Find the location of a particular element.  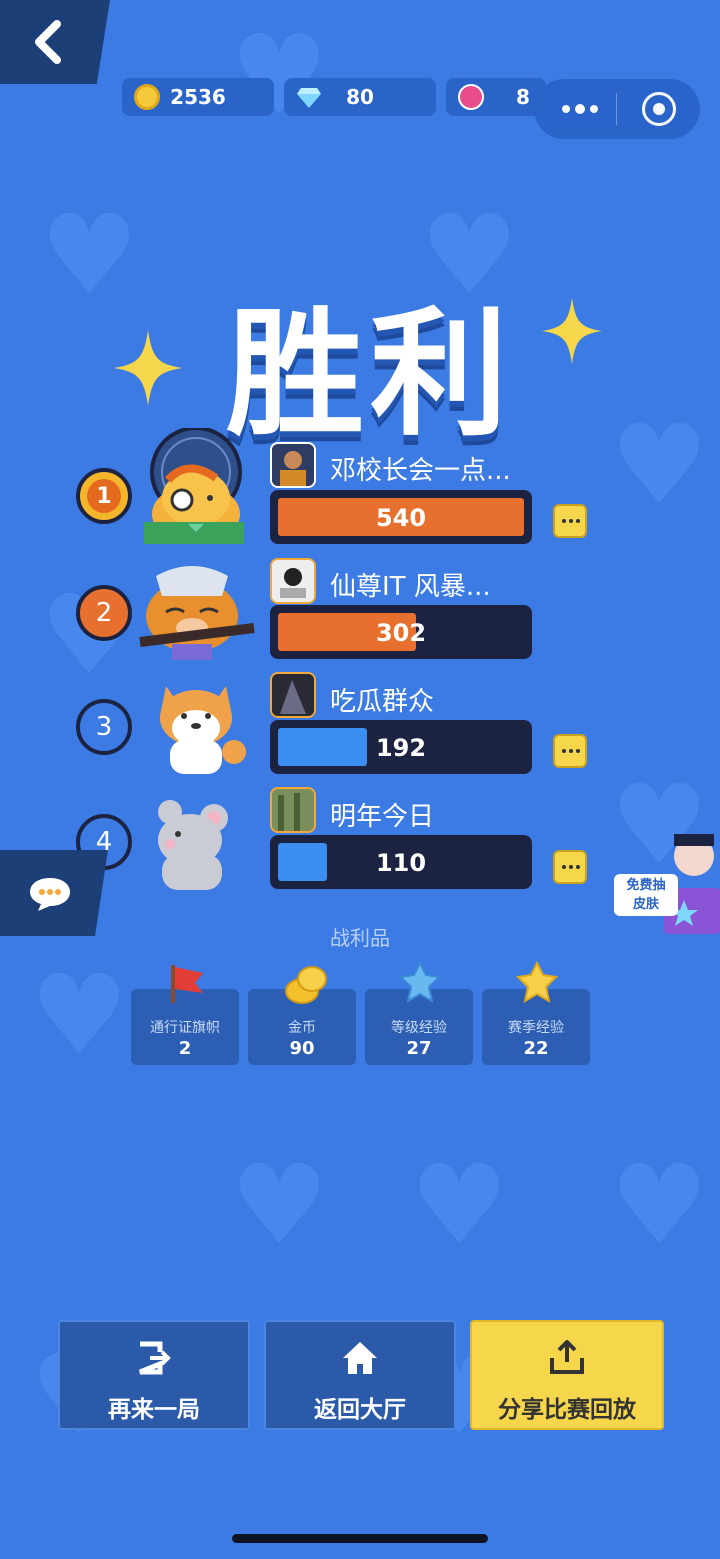

player-name: 吃瓜群众 is located at coordinates (382, 702).